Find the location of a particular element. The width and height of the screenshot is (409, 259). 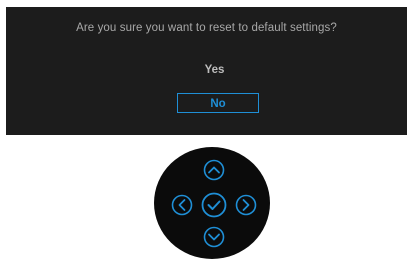

joystick-graphic is located at coordinates (212, 203).